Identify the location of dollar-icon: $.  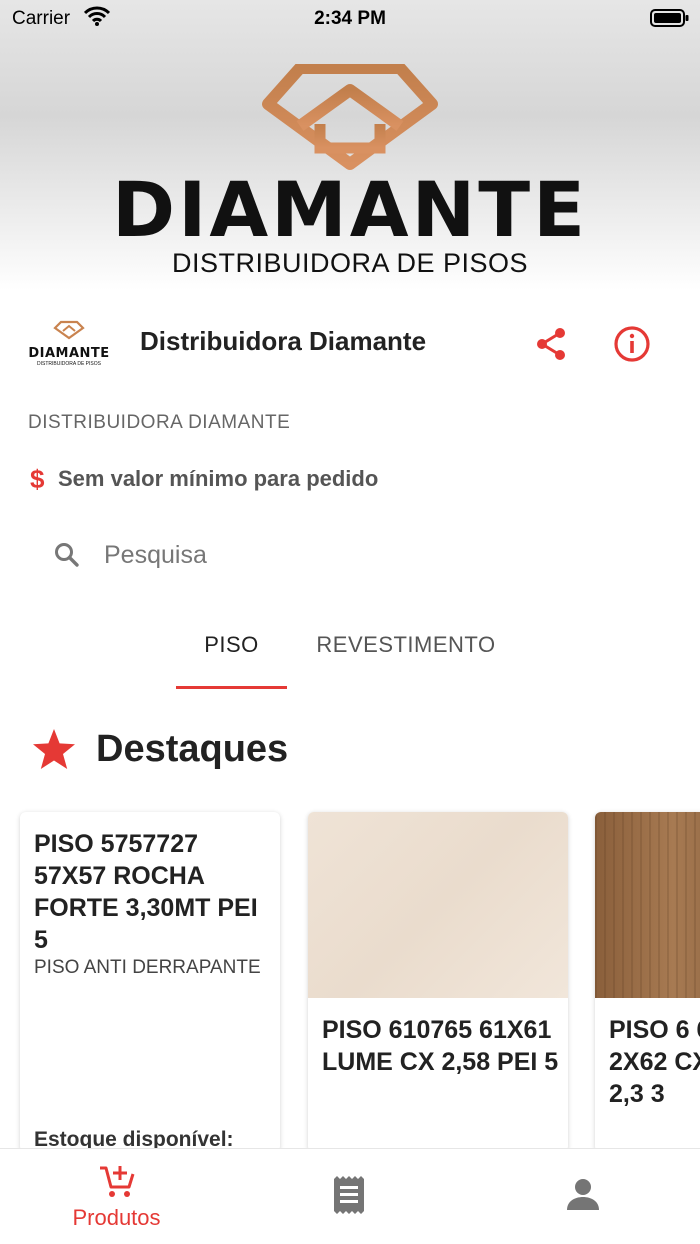
(37, 479).